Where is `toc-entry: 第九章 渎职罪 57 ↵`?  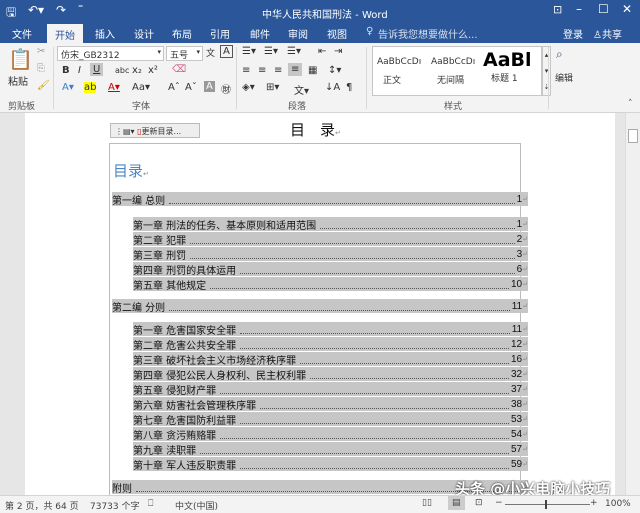
toc-entry: 第九章 渎职罪 57 ↵ is located at coordinates (330, 449).